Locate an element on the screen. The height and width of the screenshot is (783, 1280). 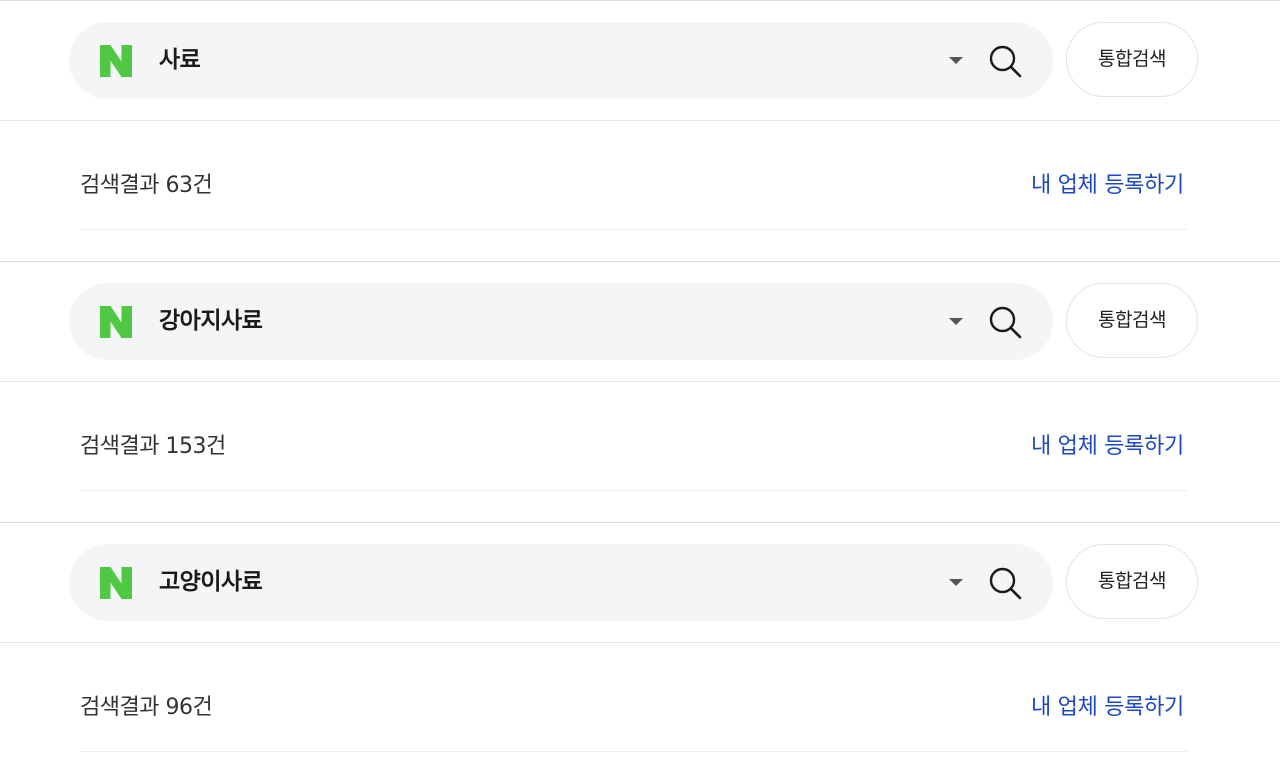
search-box: 강아지사료 is located at coordinates (561, 321).